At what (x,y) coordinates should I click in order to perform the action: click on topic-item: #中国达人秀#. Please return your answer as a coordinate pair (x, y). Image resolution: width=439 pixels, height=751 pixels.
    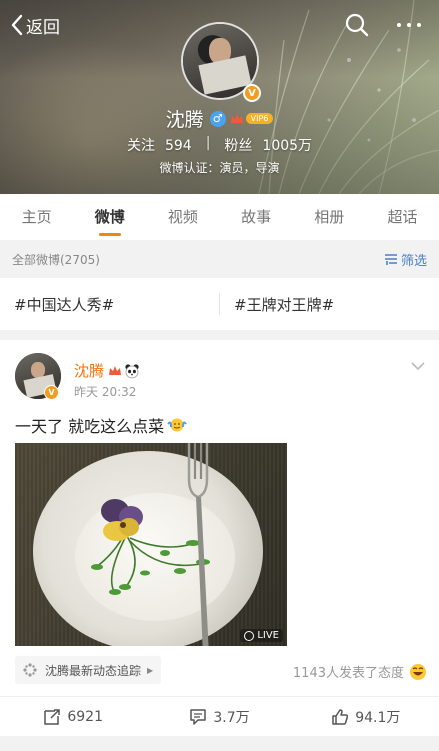
    Looking at the image, I should click on (109, 304).